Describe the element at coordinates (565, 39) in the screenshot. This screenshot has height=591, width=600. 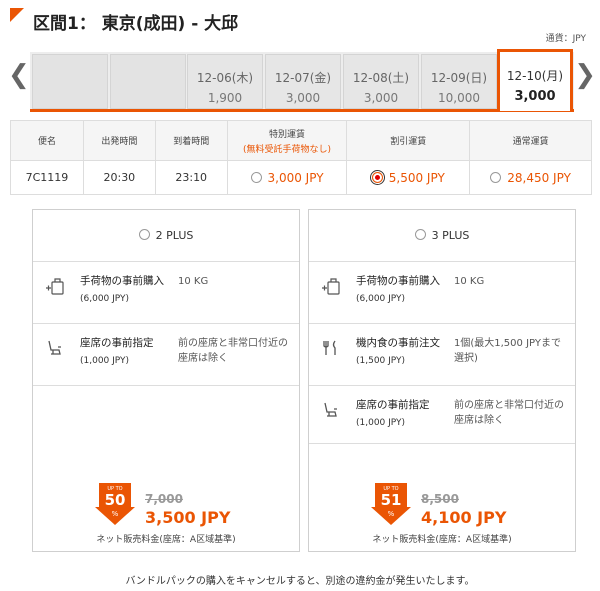
I see `currency-label: 通貨：JPY` at that location.